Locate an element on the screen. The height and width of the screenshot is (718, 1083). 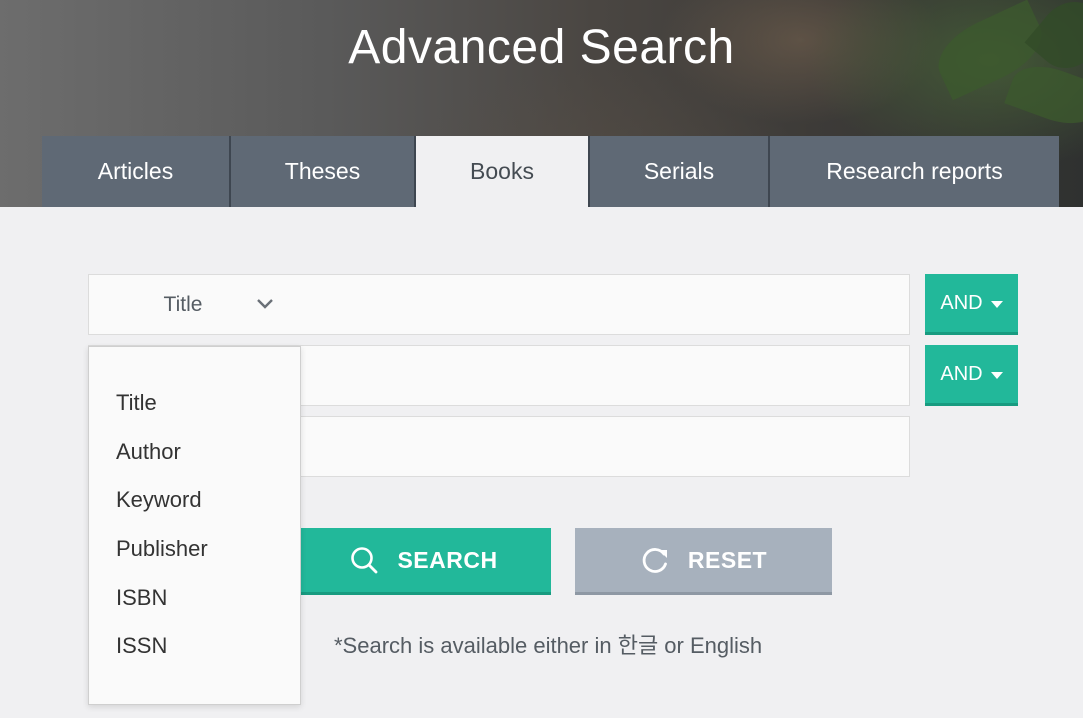
field-dropdown-menu: Title Author Keyword Publisher ISBN ISSN is located at coordinates (194, 525).